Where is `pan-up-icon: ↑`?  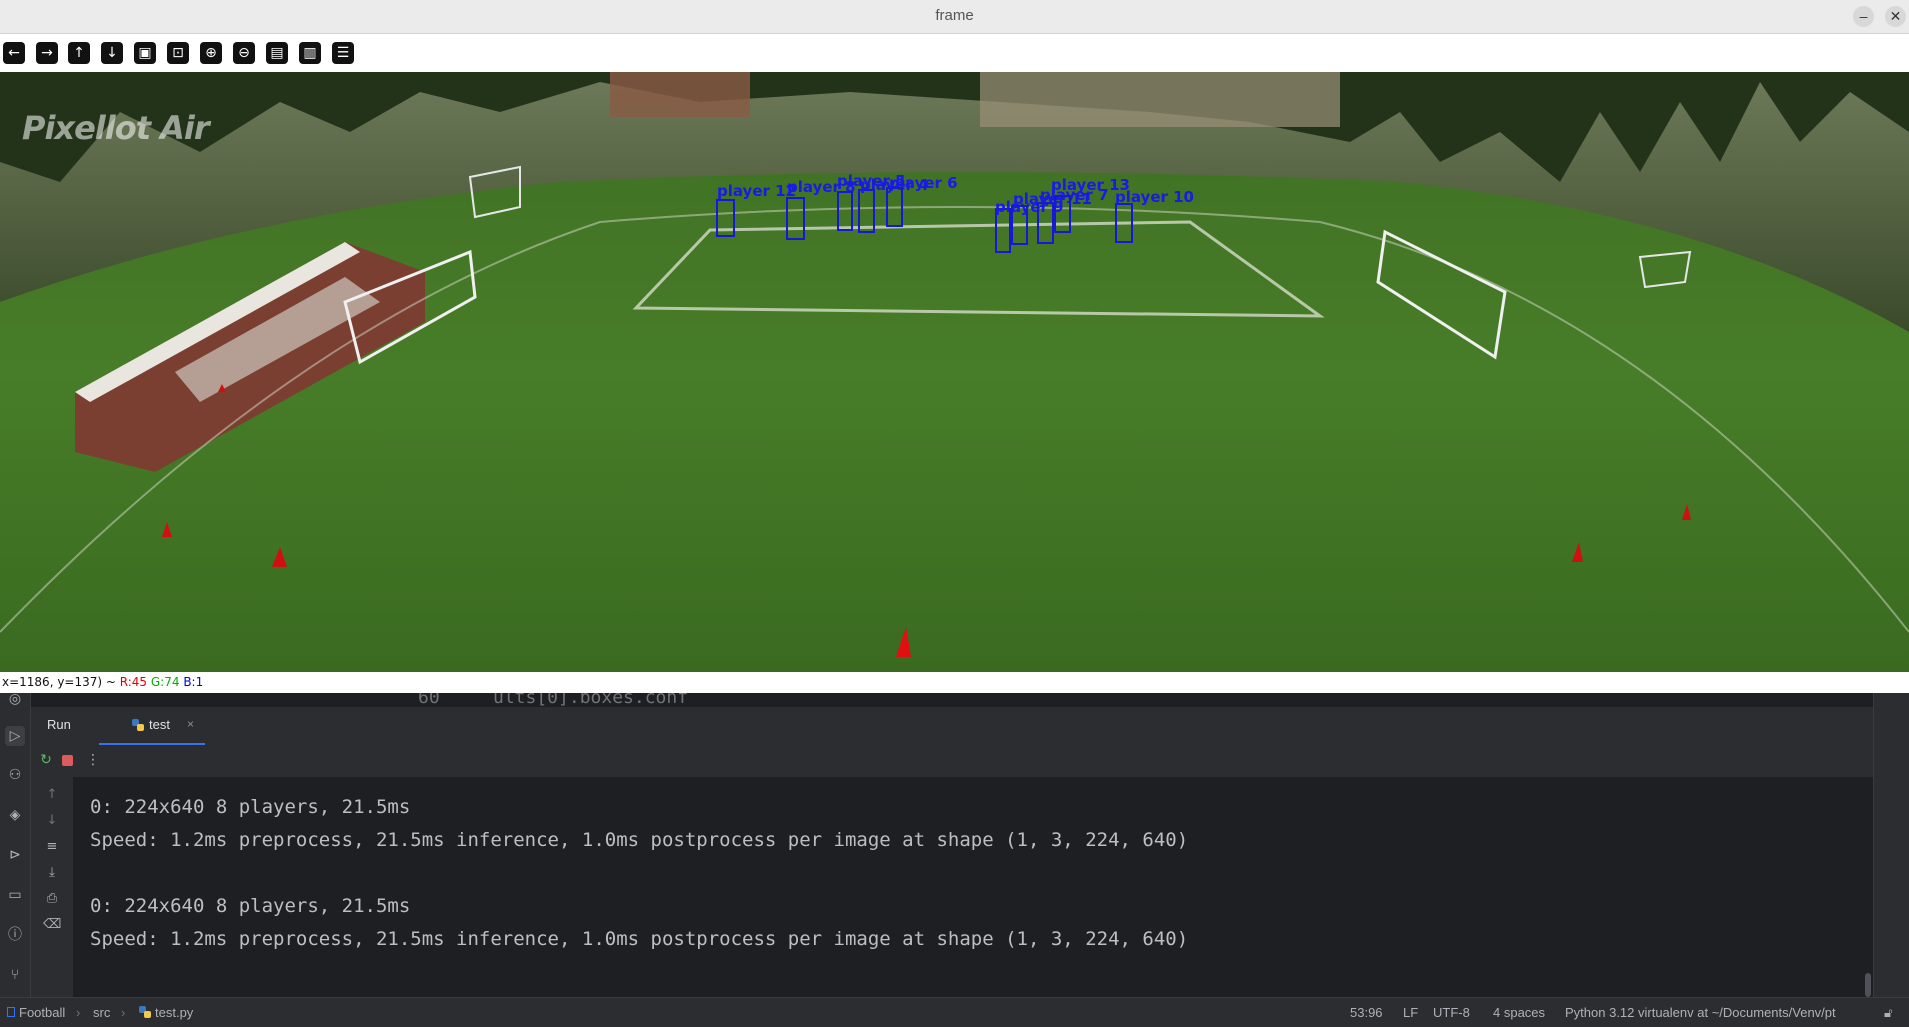 pan-up-icon: ↑ is located at coordinates (79, 53).